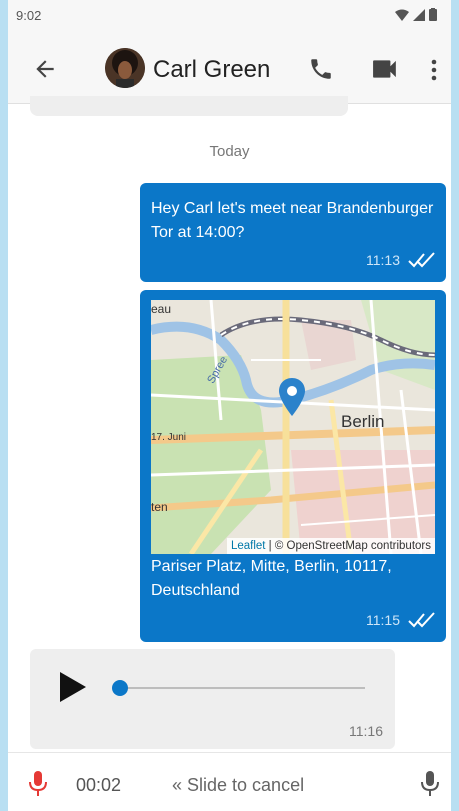 The height and width of the screenshot is (811, 459). Describe the element at coordinates (401, 260) in the screenshot. I see `message-meta: 11:13` at that location.